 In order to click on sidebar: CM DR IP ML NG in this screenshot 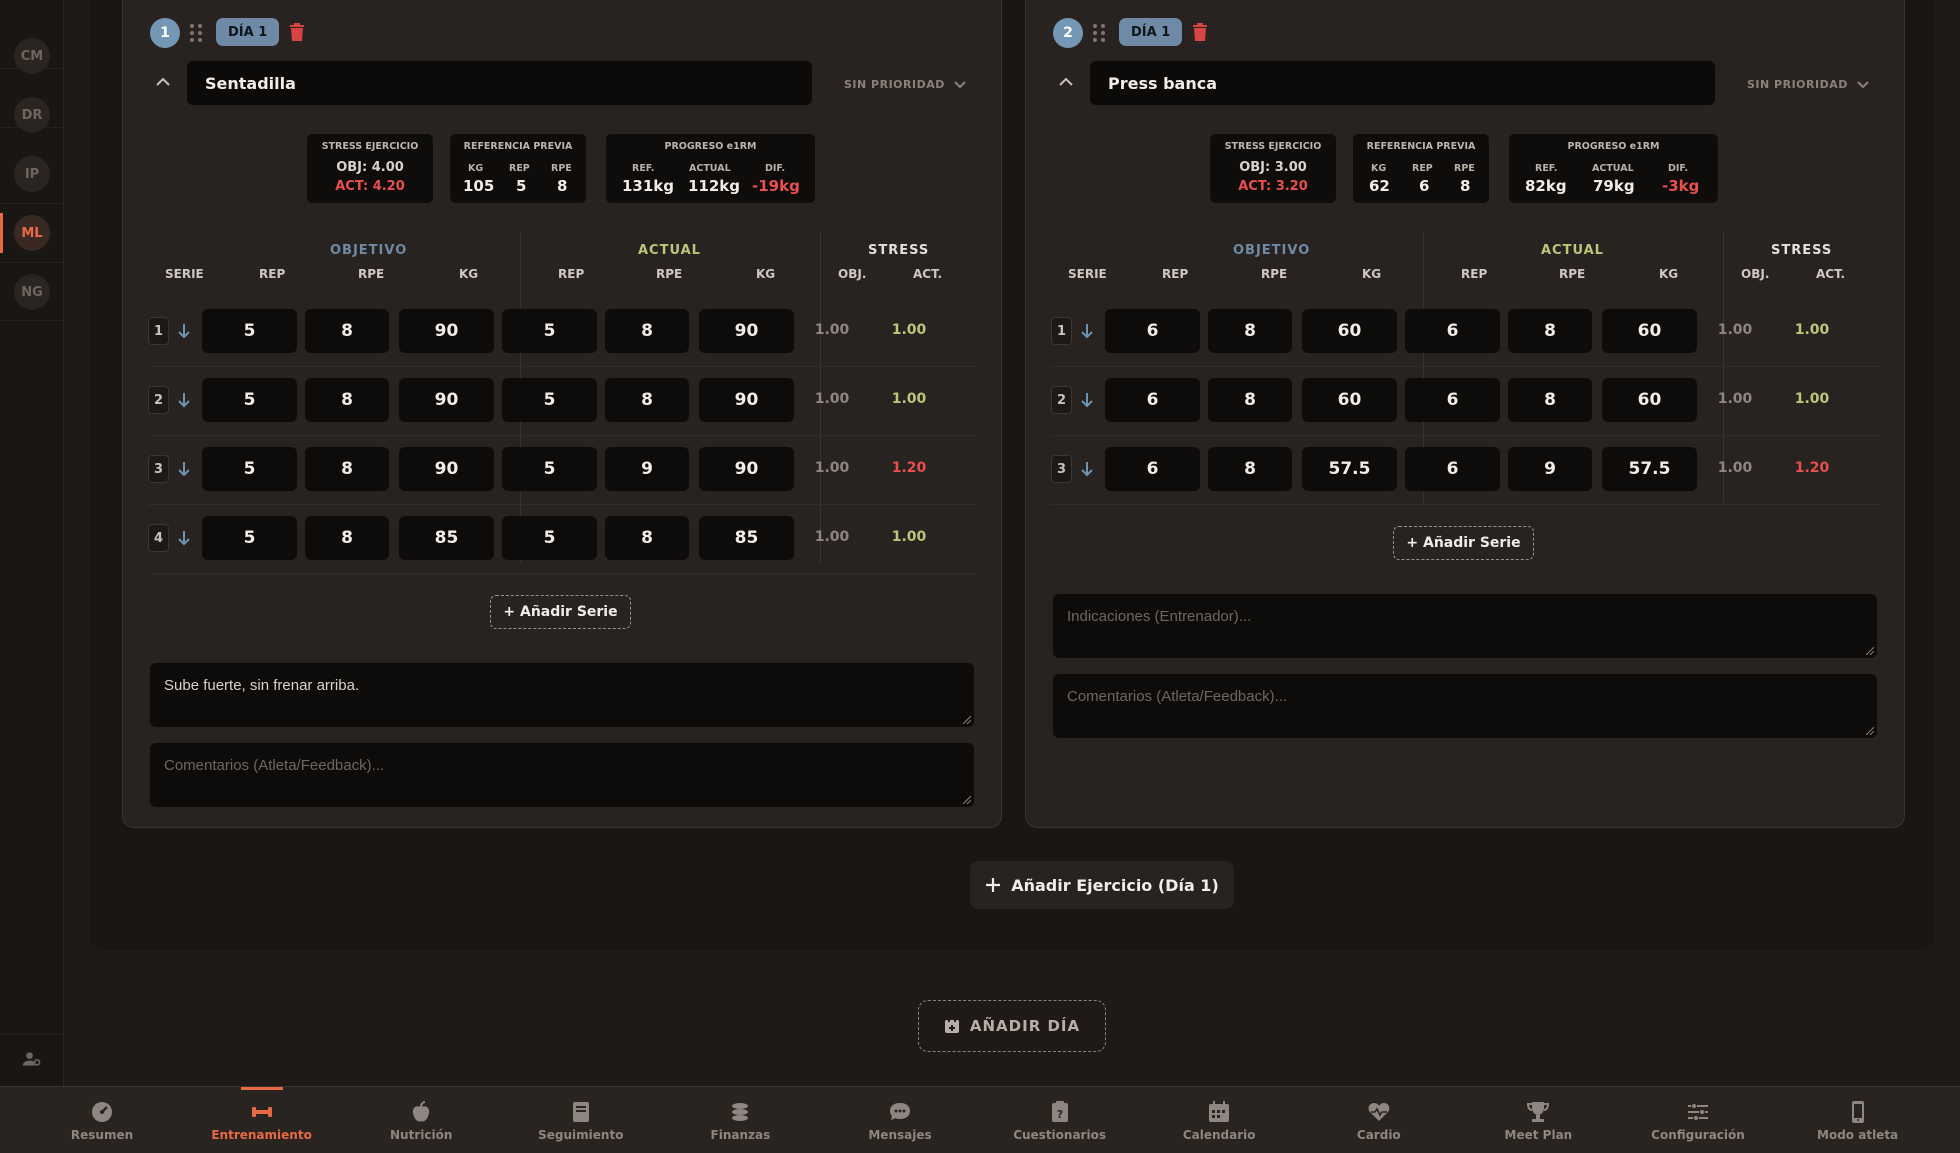, I will do `click(32, 543)`.